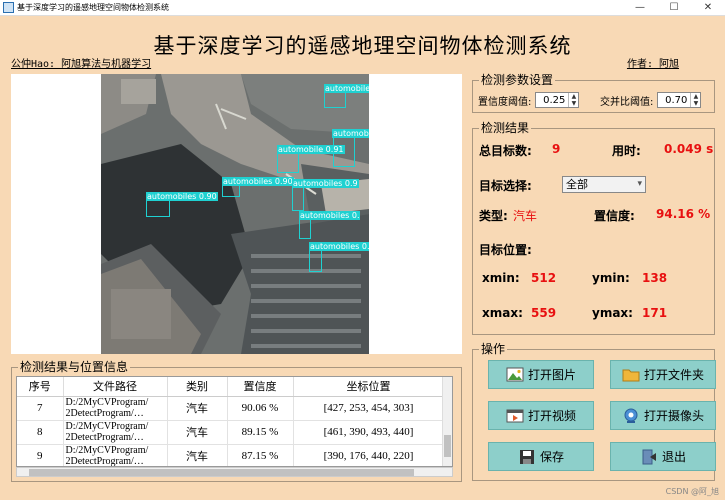  I want to click on confidence-threshold-spinbox: 0.25 ▲ ▼, so click(557, 100).